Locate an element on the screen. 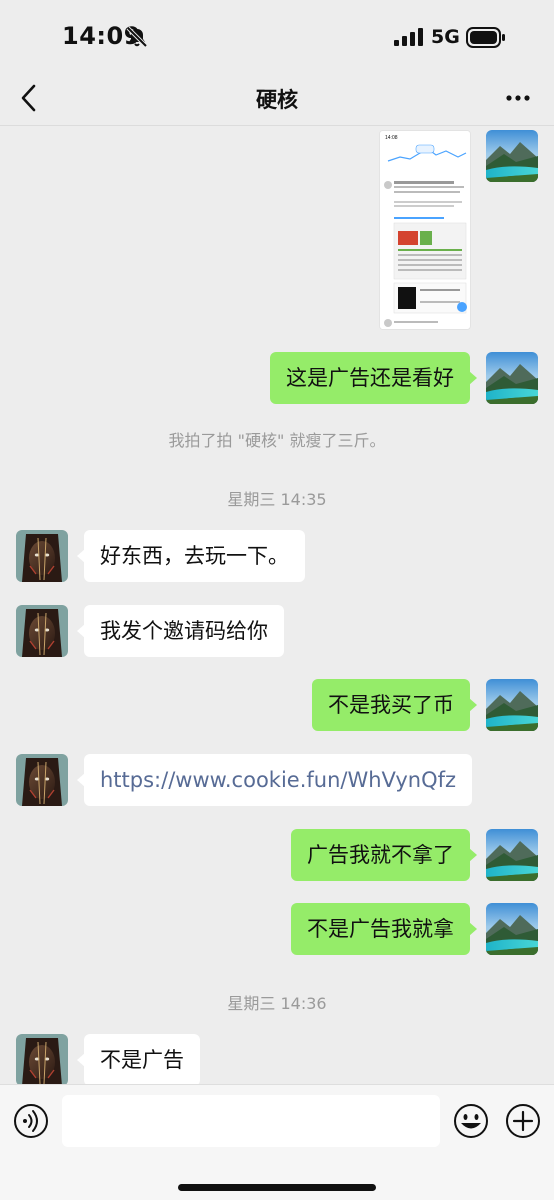 This screenshot has width=554, height=1200. signal-icon is located at coordinates (408, 37).